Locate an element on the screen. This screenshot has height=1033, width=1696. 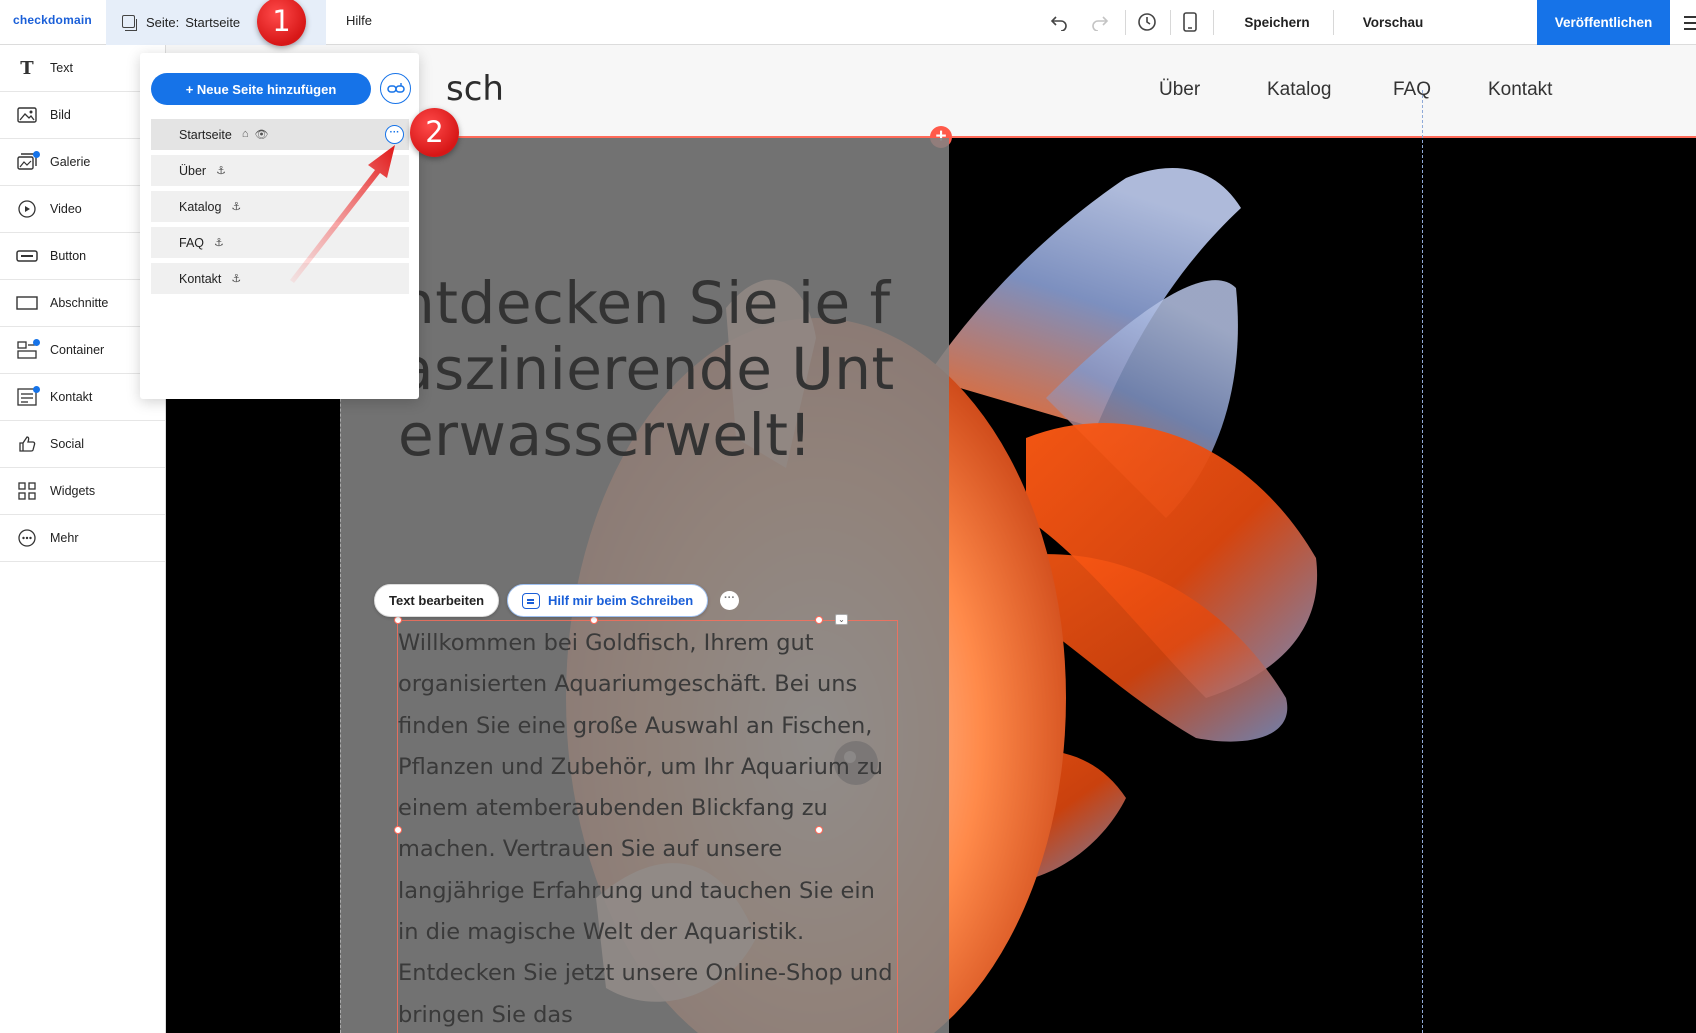
link-page-icon is located at coordinates (395, 88).